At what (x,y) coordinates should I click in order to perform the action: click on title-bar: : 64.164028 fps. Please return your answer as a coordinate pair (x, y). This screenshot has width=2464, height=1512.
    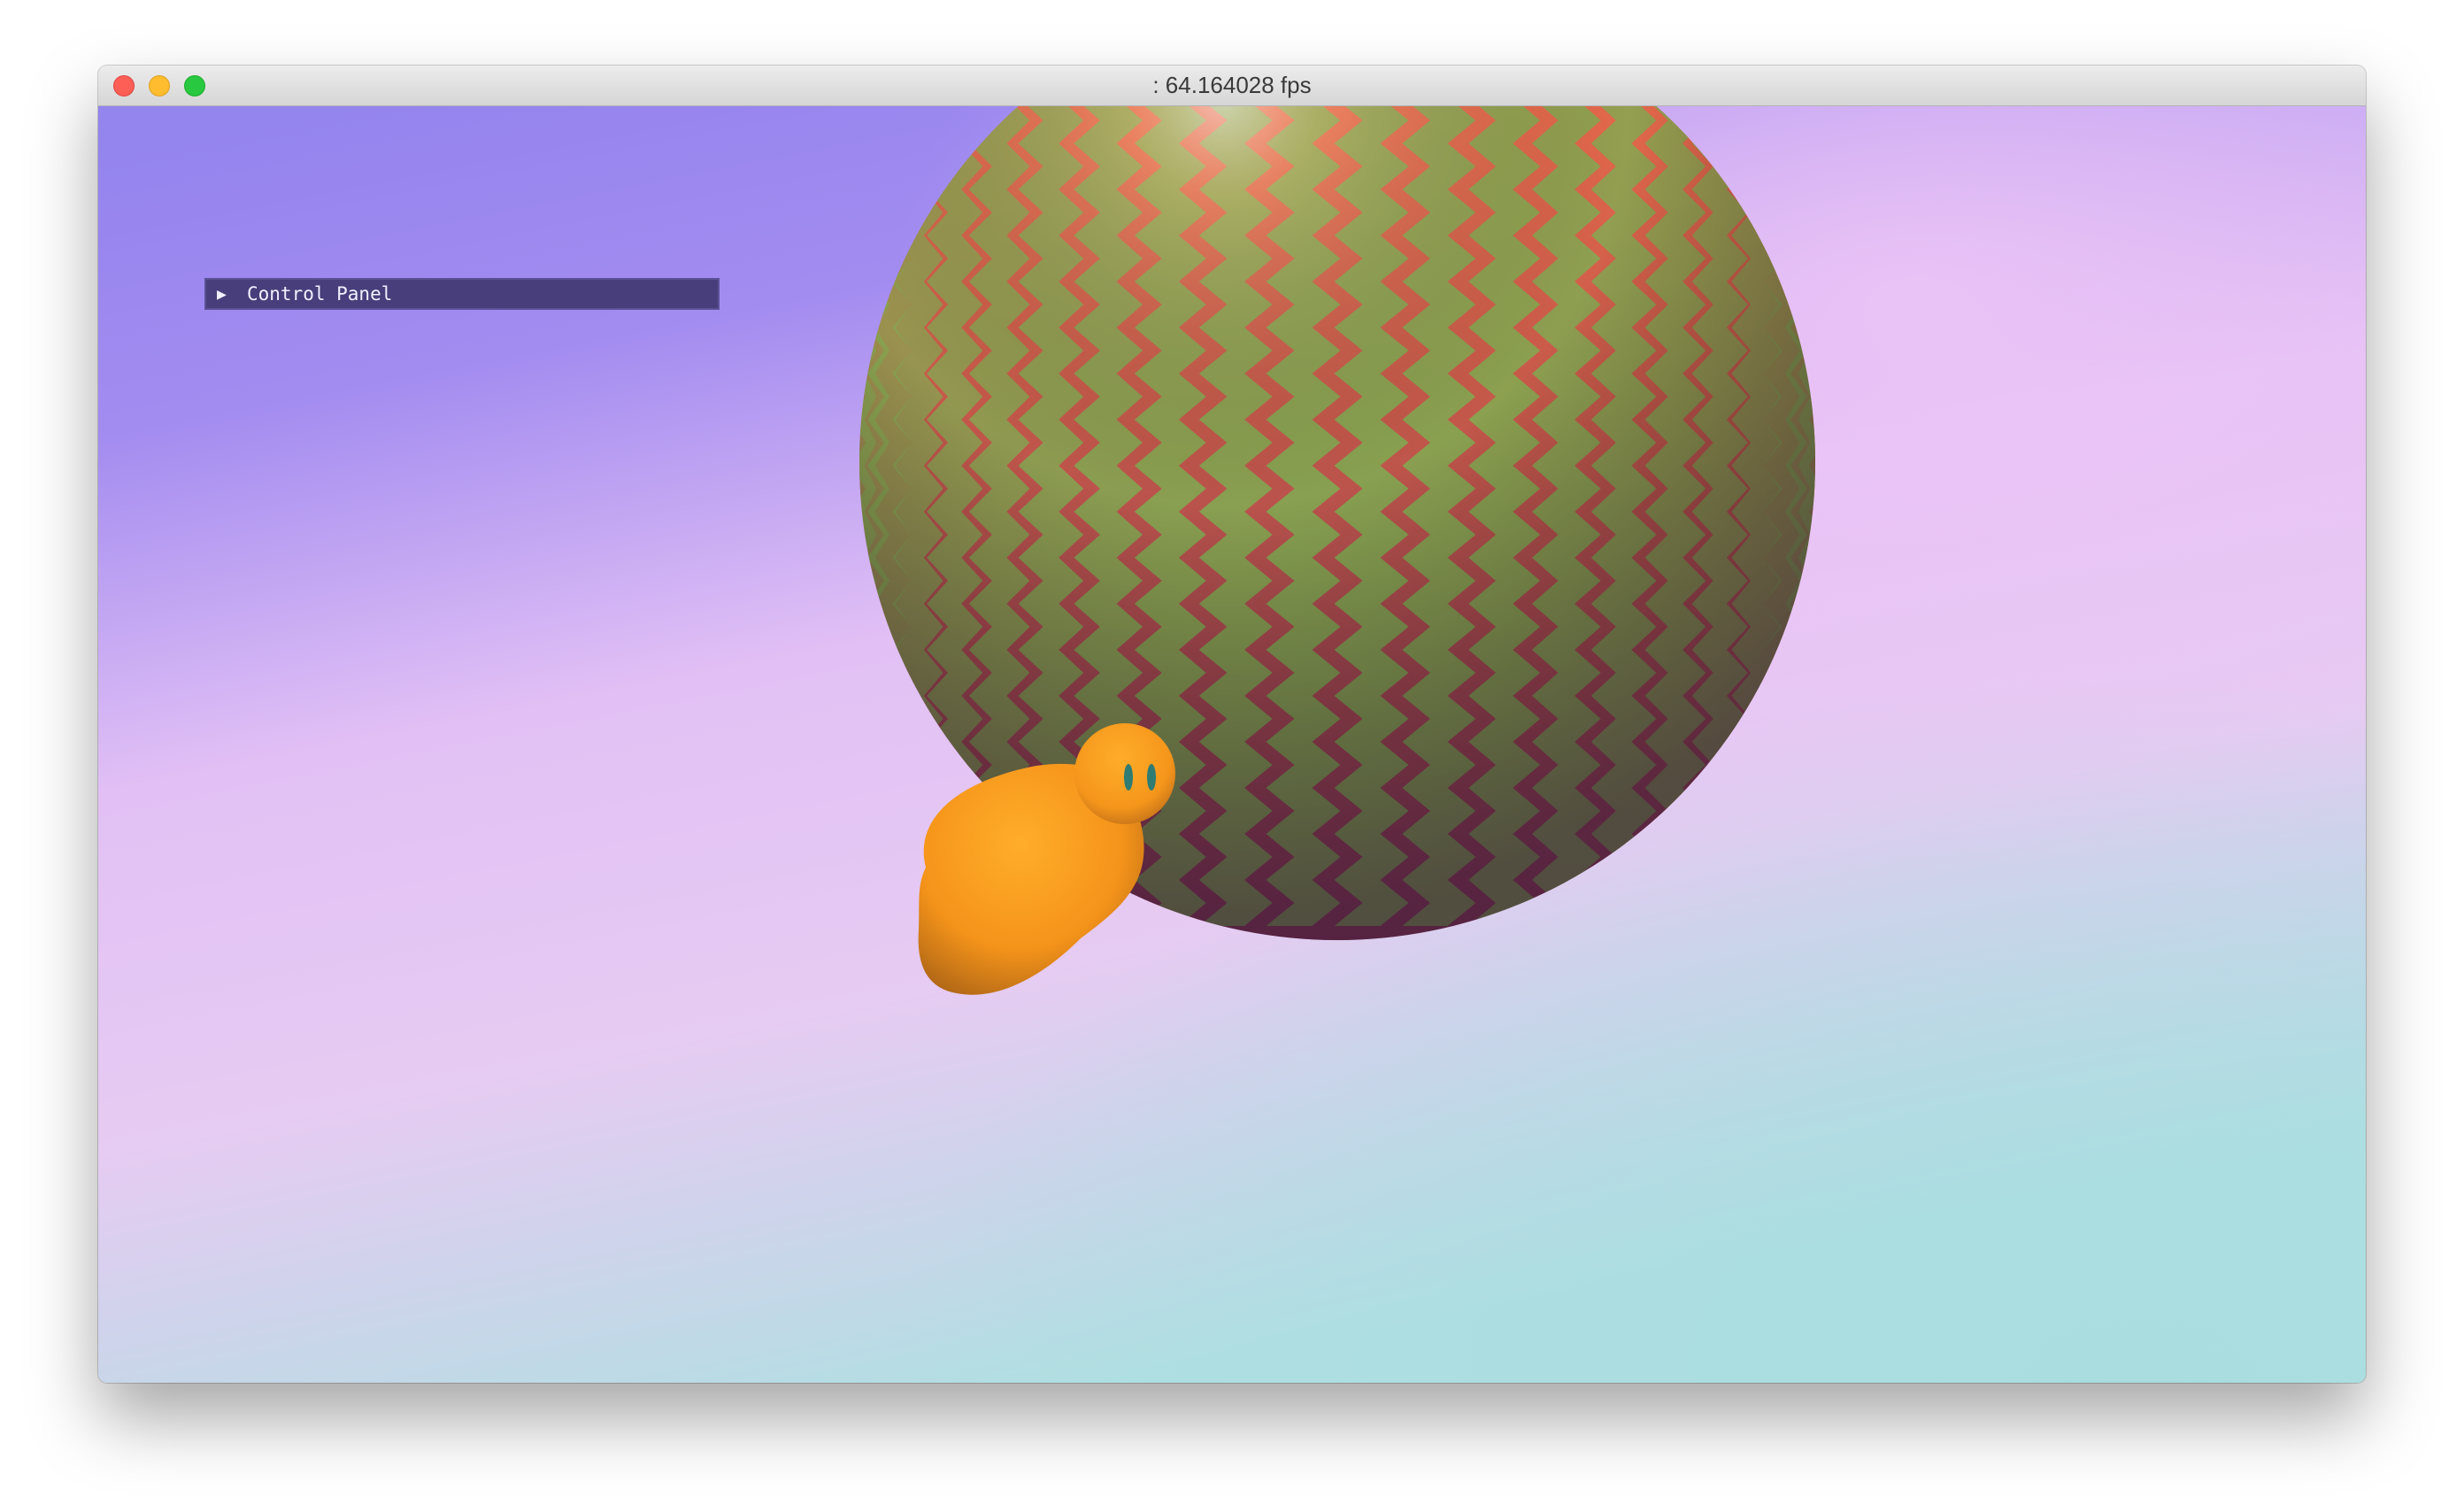
    Looking at the image, I should click on (1232, 86).